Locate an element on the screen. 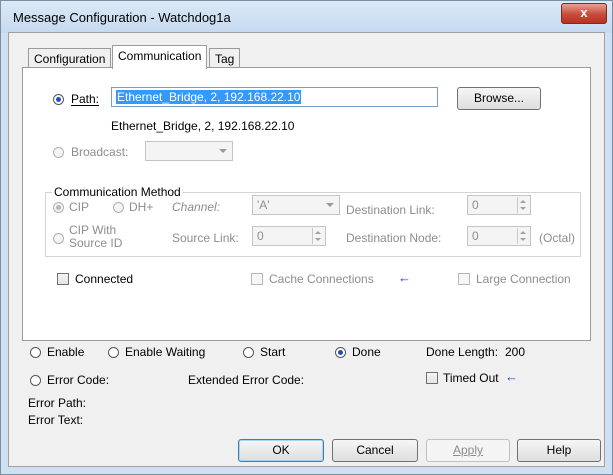 This screenshot has width=613, height=475. cip-radio is located at coordinates (58, 207).